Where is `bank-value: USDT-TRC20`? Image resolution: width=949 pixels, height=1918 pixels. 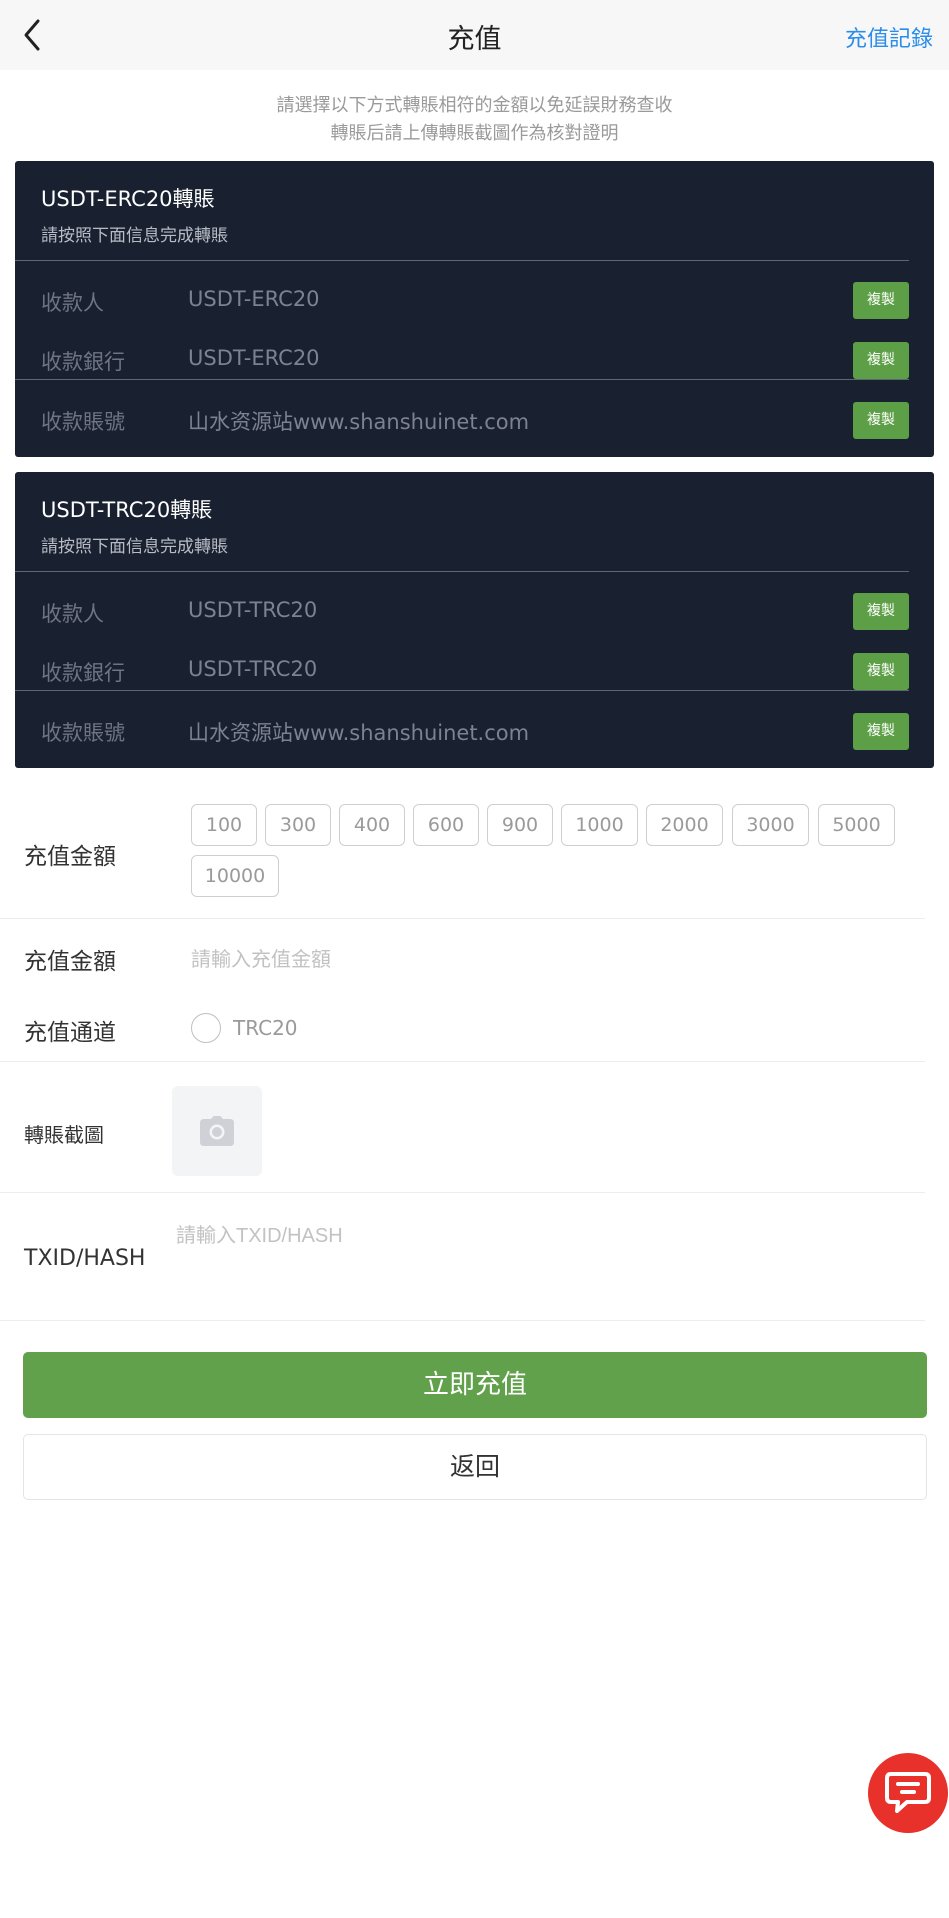 bank-value: USDT-TRC20 is located at coordinates (253, 669).